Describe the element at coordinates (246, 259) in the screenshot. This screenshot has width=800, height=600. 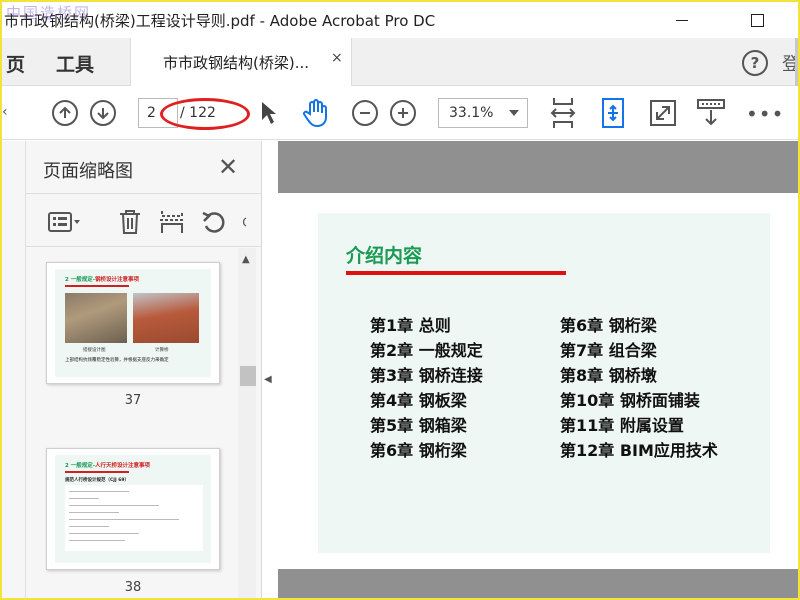
I see `scroll-up-icon: ▲` at that location.